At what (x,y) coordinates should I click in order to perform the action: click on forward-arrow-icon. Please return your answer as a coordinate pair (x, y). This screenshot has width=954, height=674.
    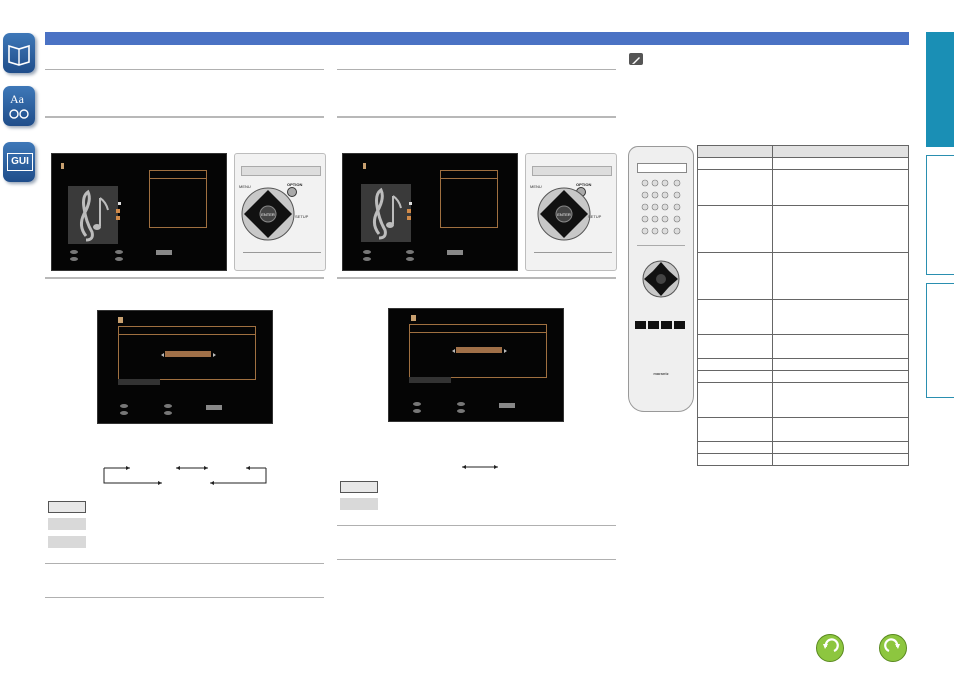
    Looking at the image, I should click on (893, 648).